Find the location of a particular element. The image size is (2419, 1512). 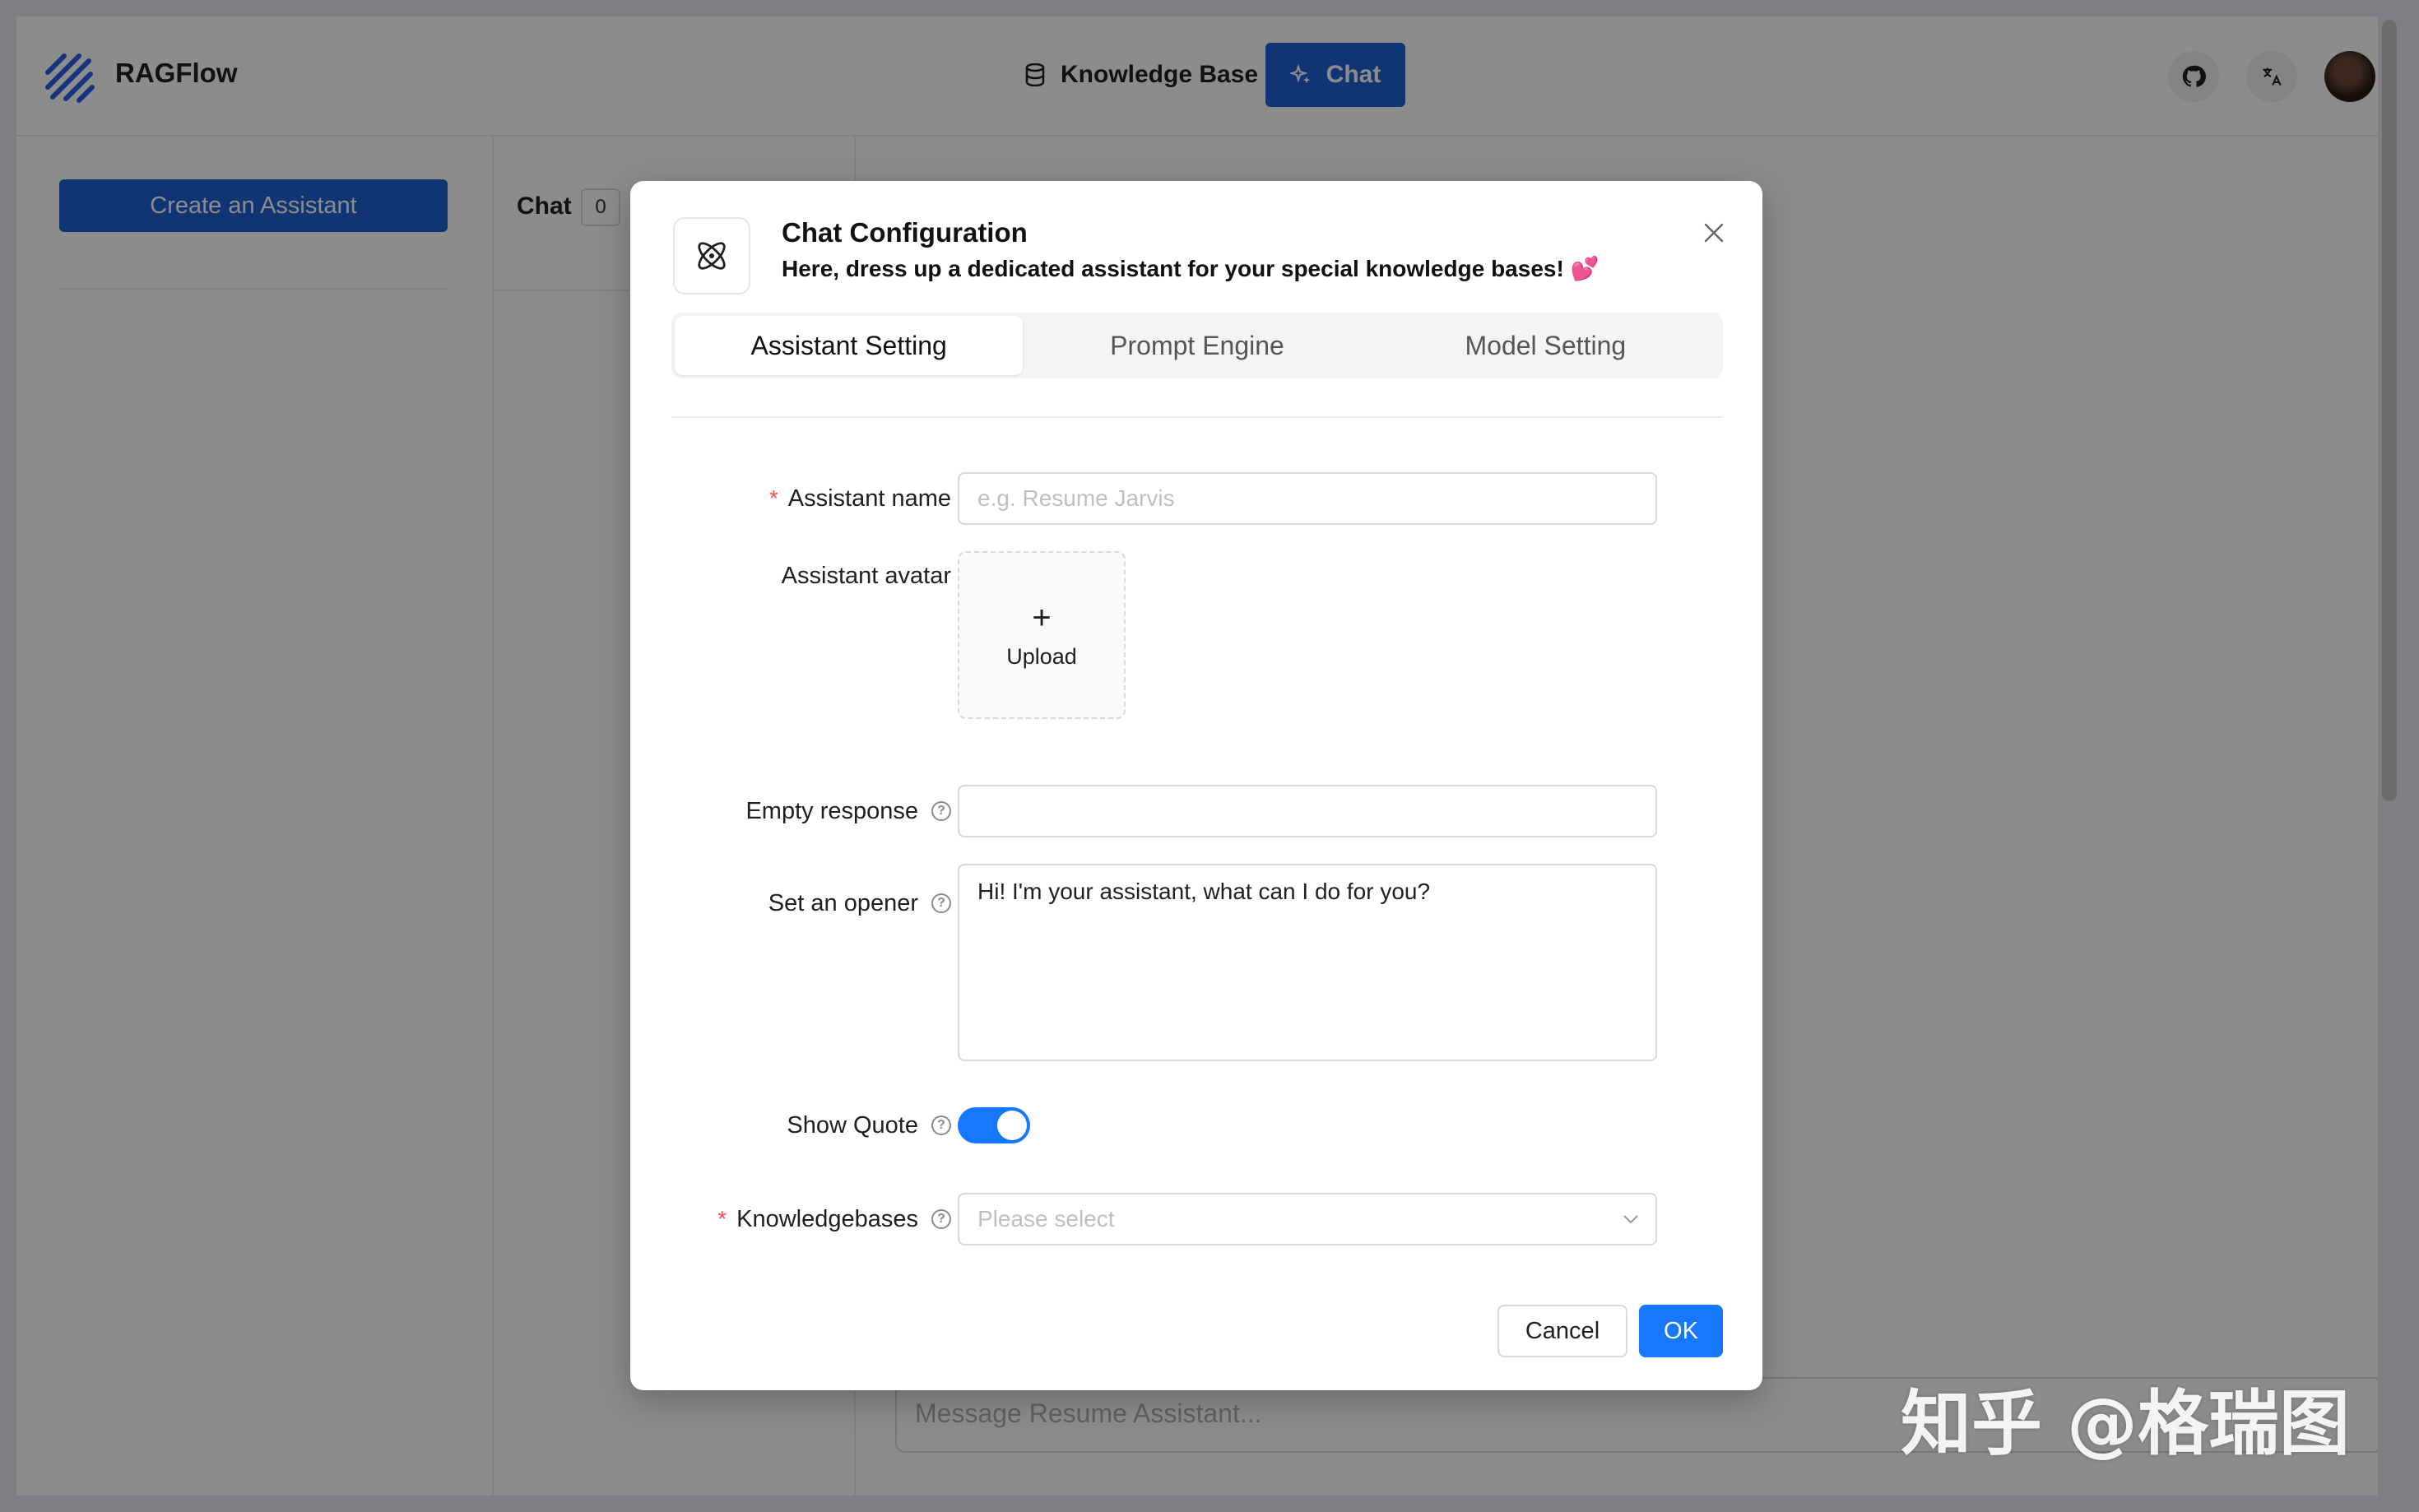

ok-button: OK is located at coordinates (1681, 1331).